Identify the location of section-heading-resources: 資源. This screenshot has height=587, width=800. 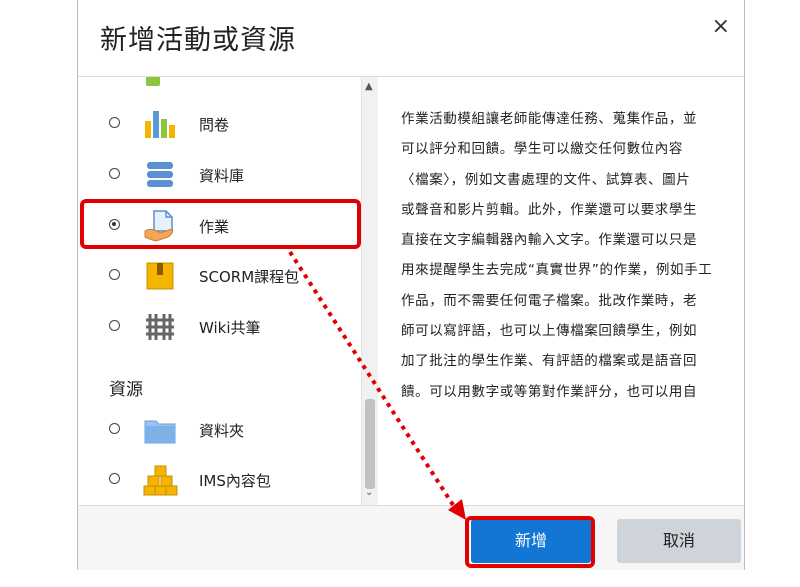
(126, 390).